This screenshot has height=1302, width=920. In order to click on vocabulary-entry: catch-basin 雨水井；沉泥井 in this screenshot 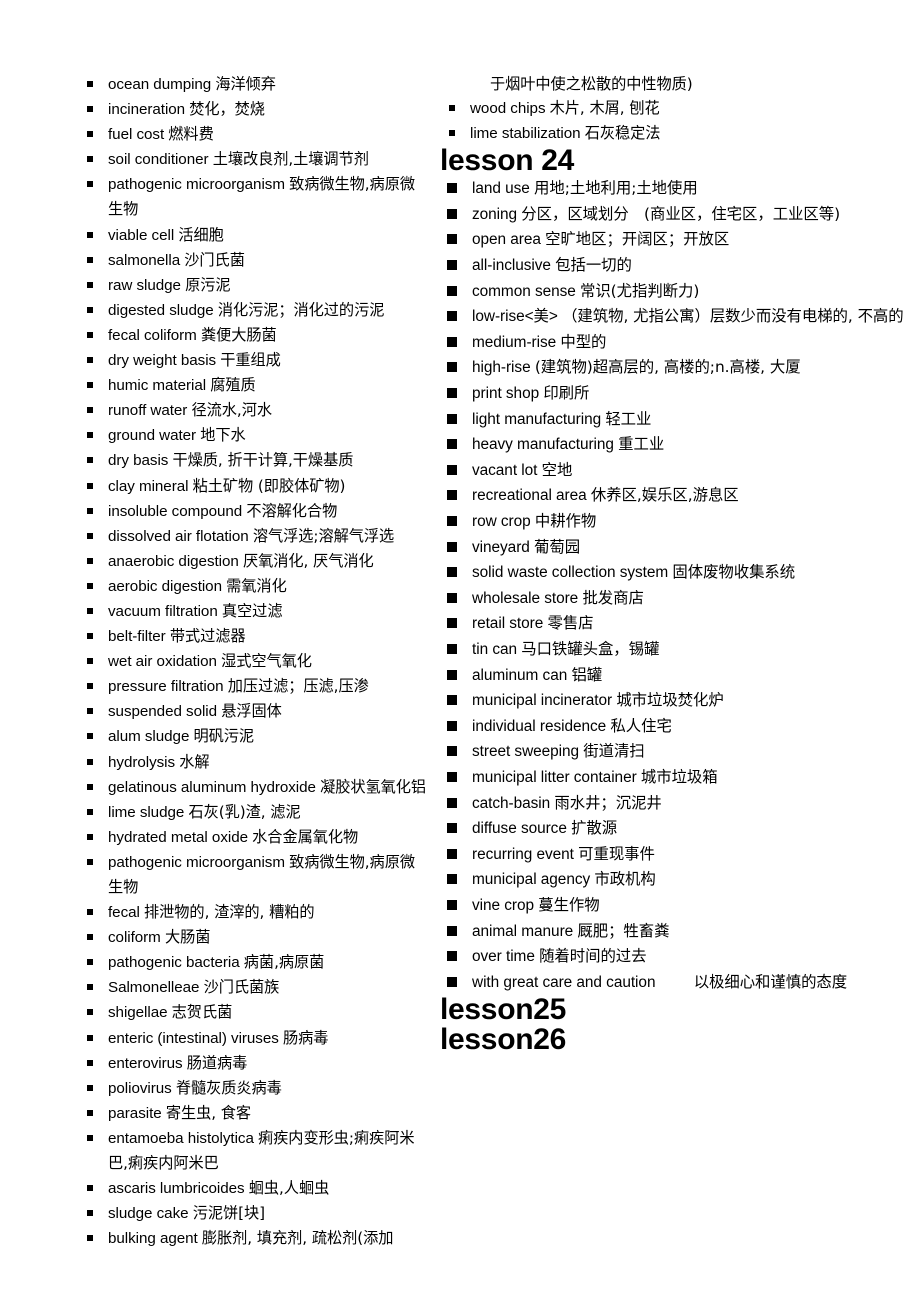, I will do `click(675, 804)`.